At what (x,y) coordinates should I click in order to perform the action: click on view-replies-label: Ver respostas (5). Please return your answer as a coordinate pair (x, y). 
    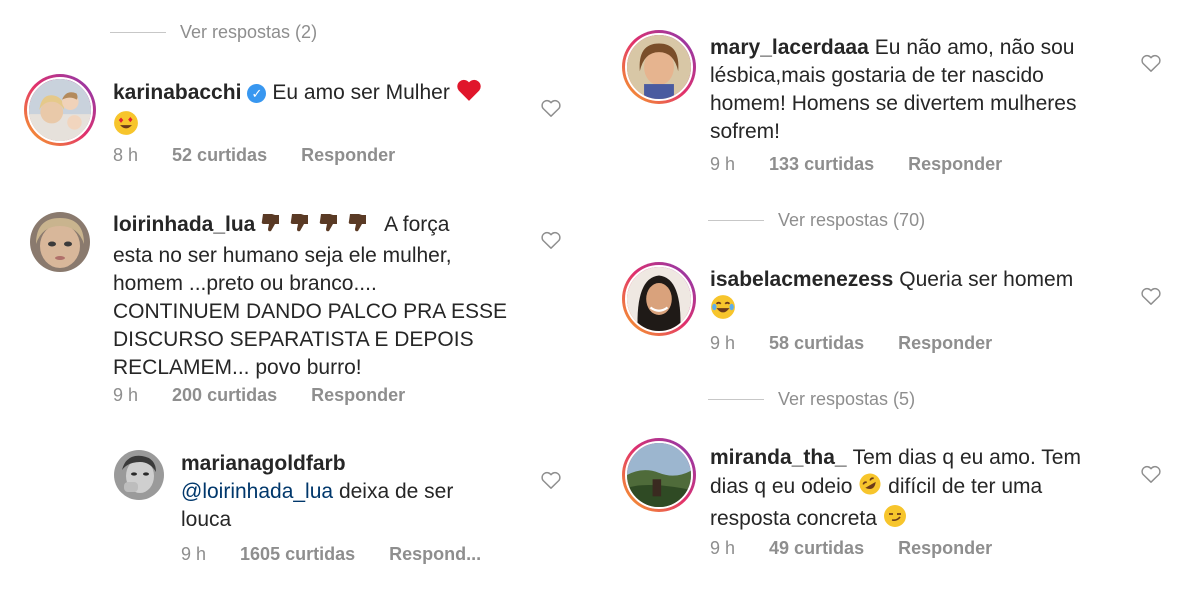
    Looking at the image, I should click on (847, 399).